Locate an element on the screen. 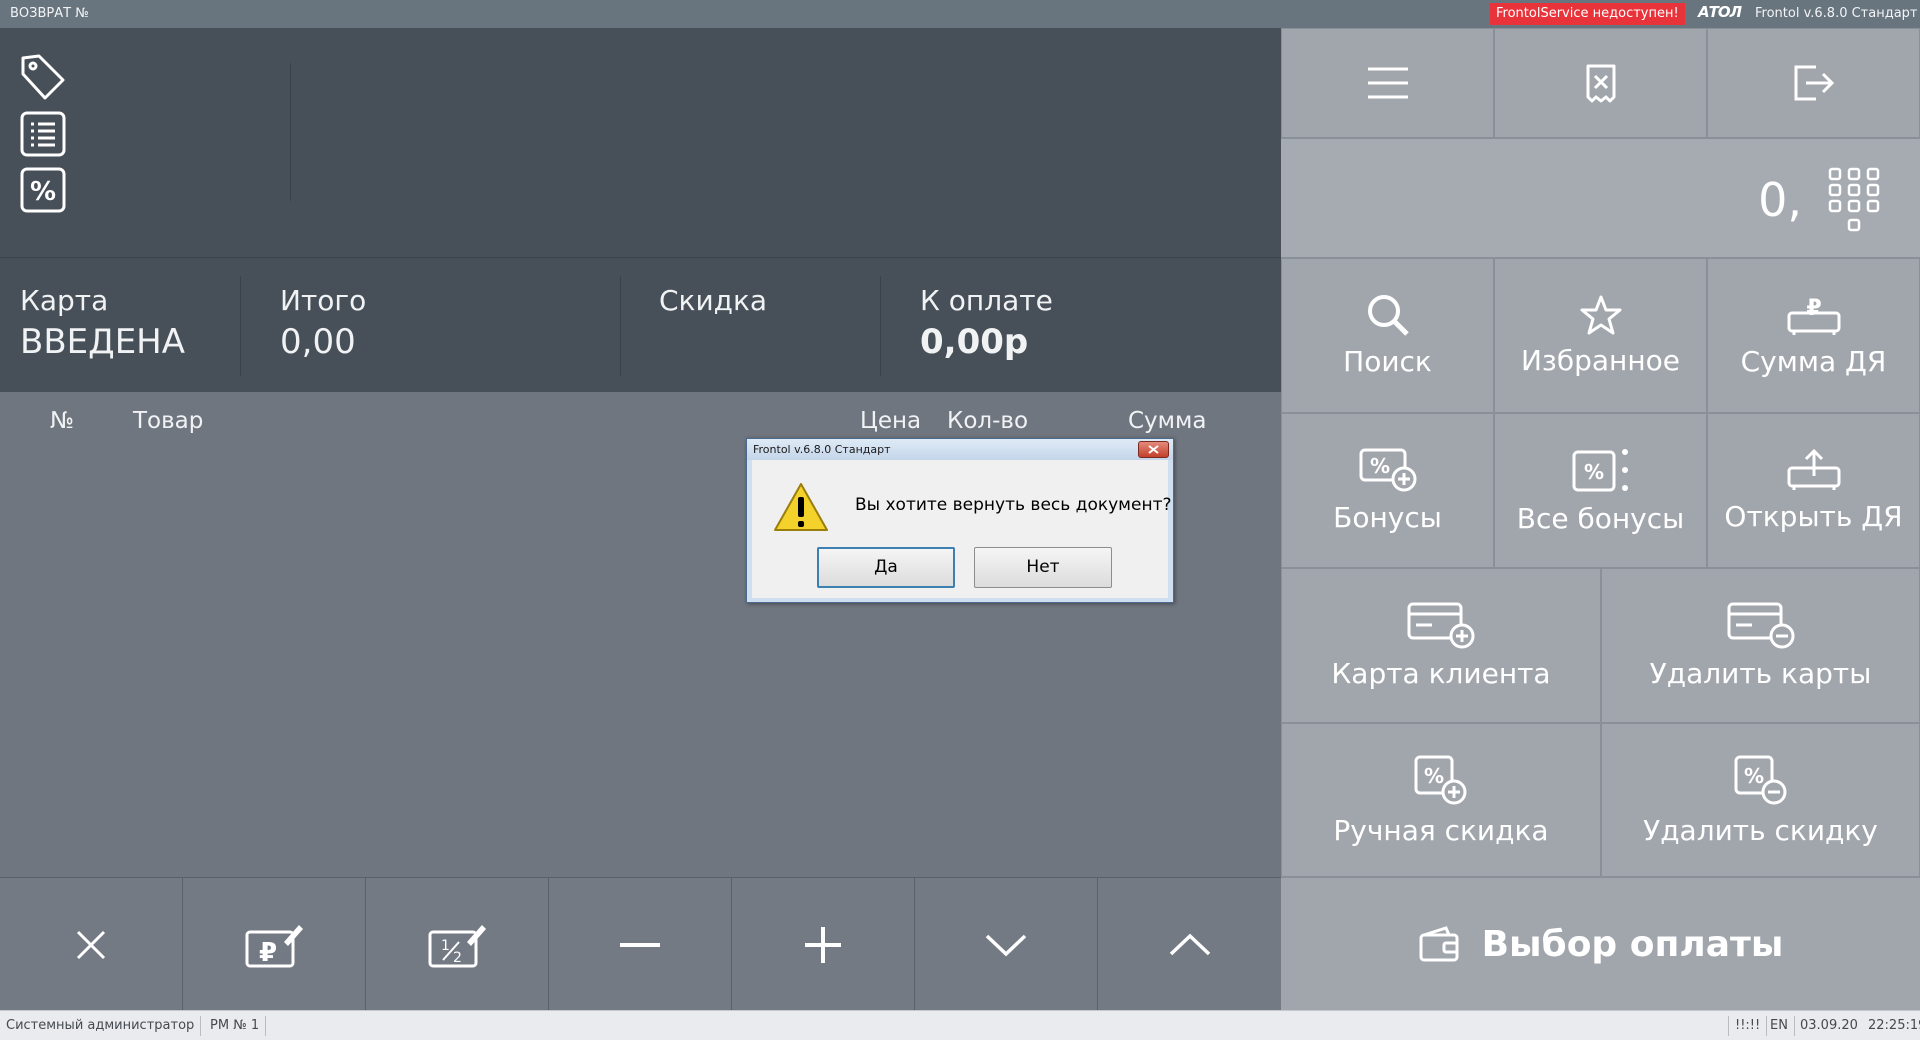 The image size is (1920, 1040). percent-icon: % is located at coordinates (43, 190).